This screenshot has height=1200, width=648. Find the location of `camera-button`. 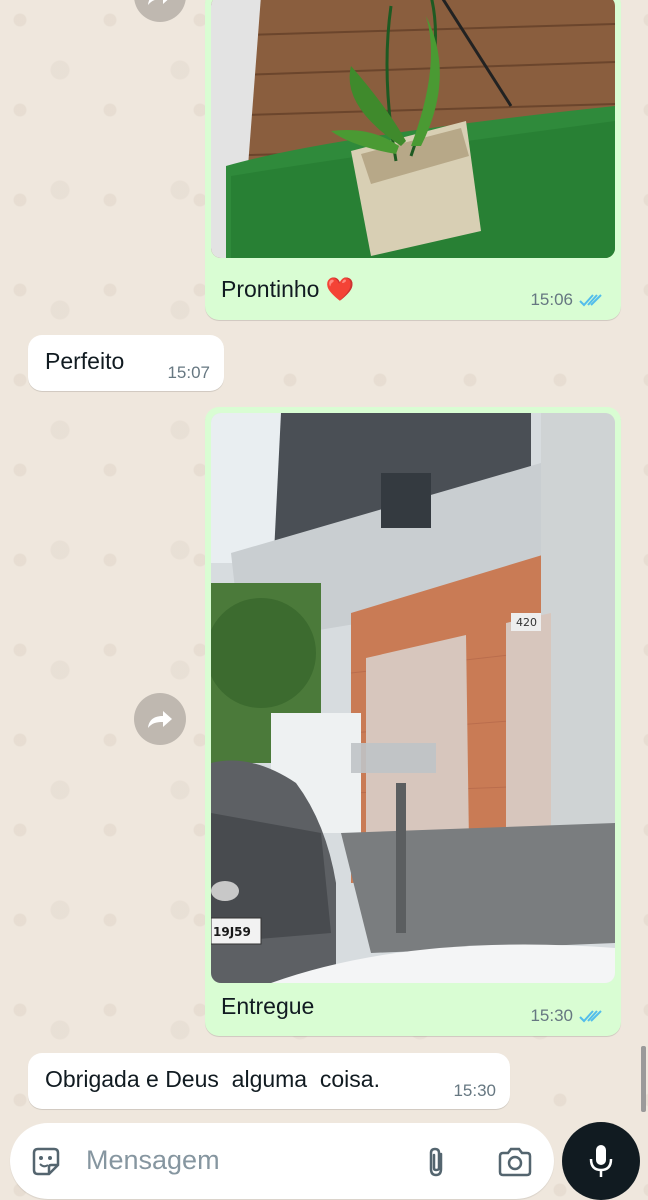

camera-button is located at coordinates (515, 1162).